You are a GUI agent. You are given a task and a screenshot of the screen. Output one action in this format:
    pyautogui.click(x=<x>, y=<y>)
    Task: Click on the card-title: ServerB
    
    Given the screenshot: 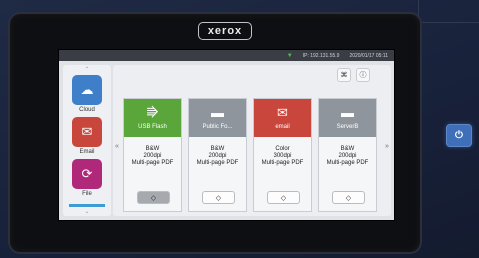 What is the action you would take?
    pyautogui.click(x=347, y=127)
    